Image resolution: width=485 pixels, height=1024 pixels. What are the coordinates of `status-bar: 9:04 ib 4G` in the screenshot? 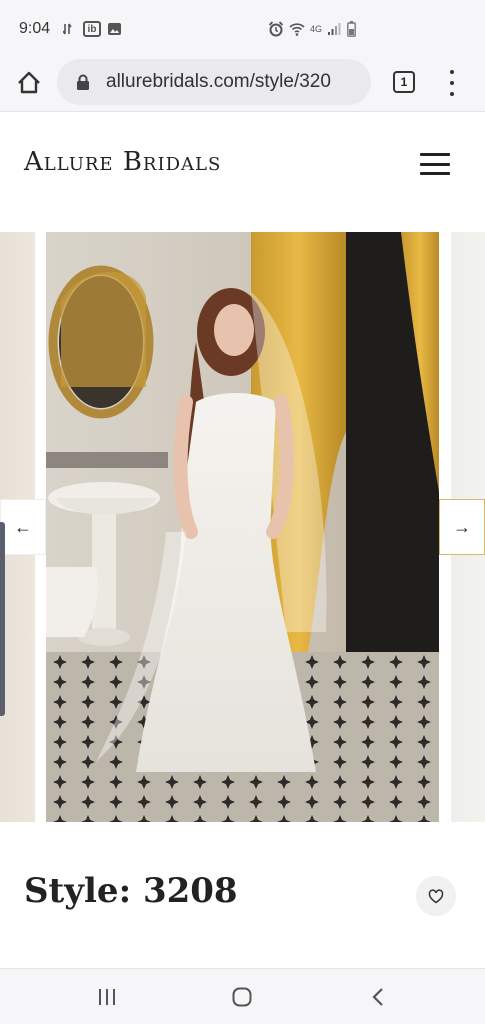 It's located at (242, 28).